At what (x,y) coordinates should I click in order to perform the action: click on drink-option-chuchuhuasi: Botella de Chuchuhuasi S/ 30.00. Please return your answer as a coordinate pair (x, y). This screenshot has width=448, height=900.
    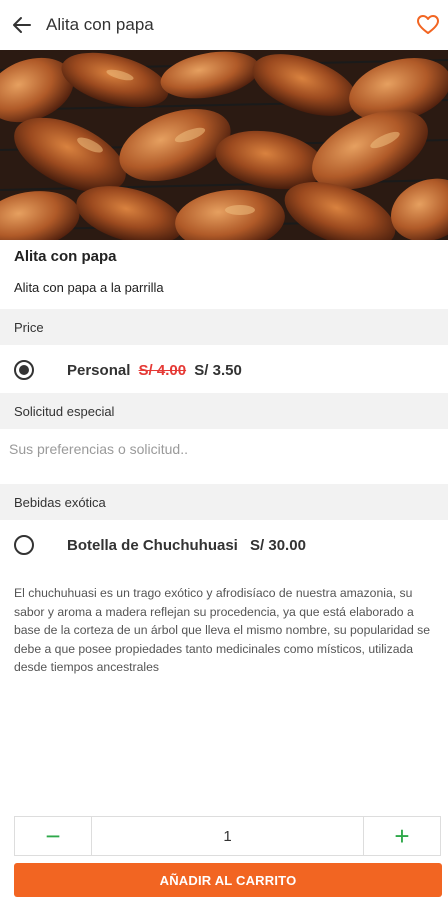
    Looking at the image, I should click on (224, 545).